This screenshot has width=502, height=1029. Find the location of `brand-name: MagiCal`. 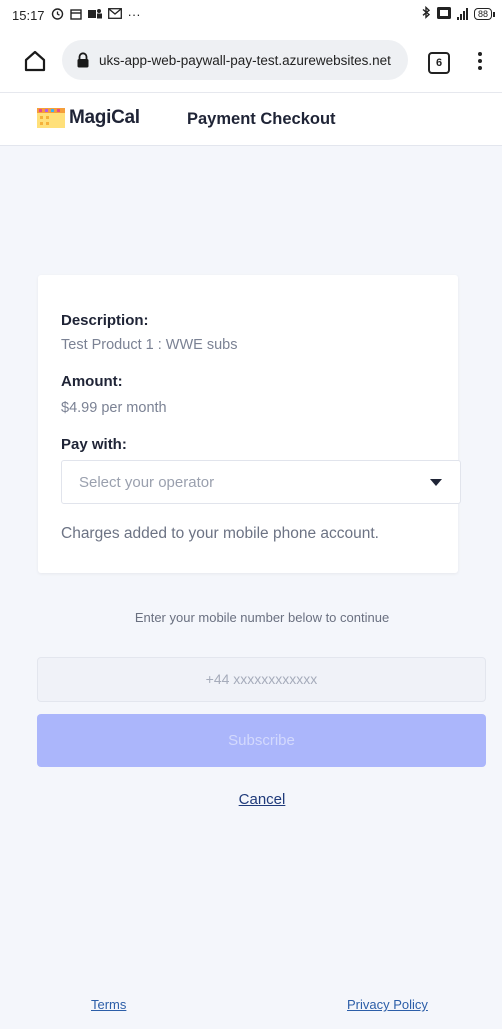

brand-name: MagiCal is located at coordinates (104, 117).